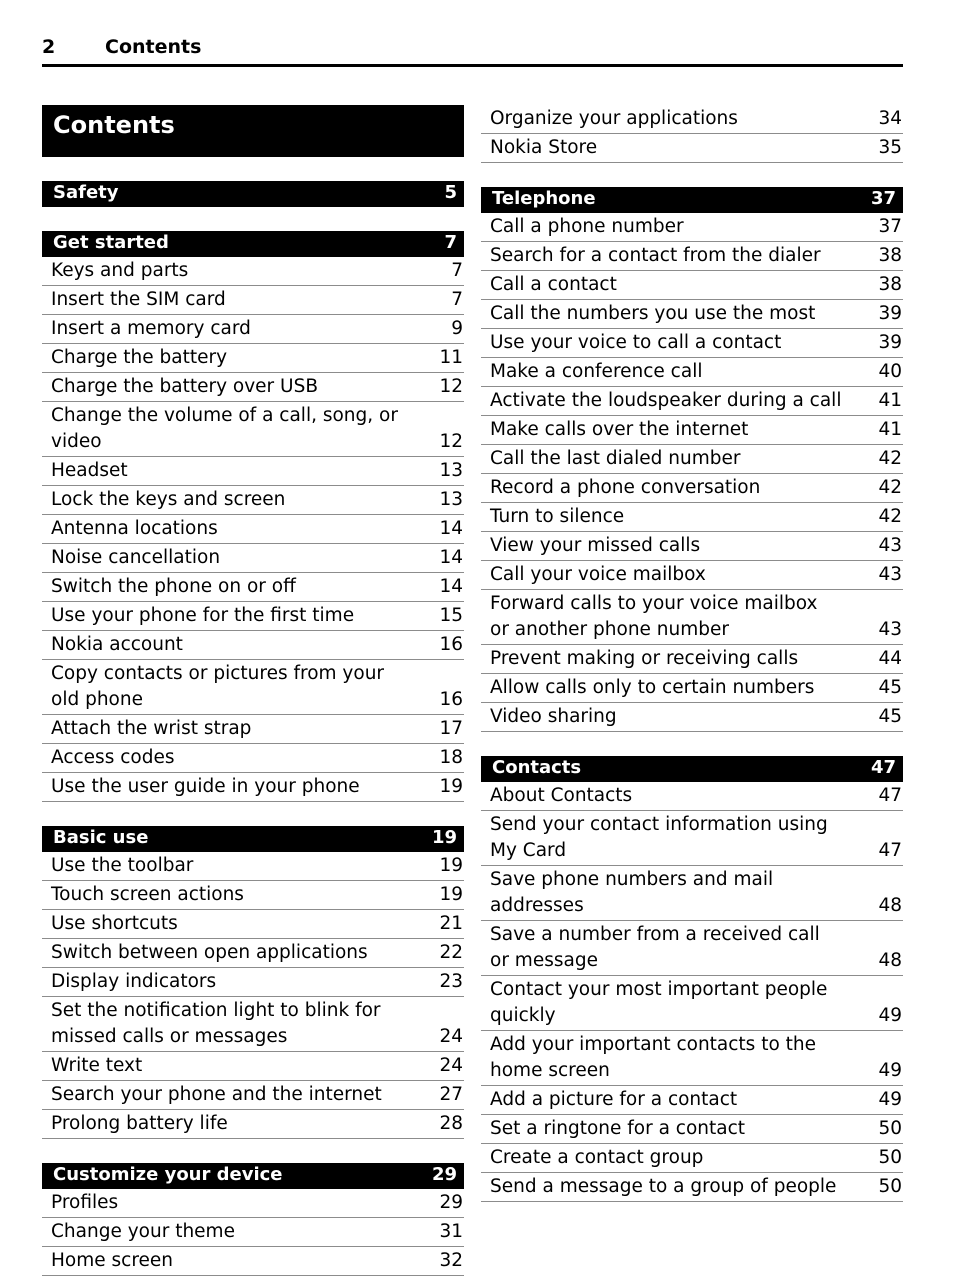 The width and height of the screenshot is (954, 1276). Describe the element at coordinates (253, 1203) in the screenshot. I see `toc-entry: Profiles 29` at that location.